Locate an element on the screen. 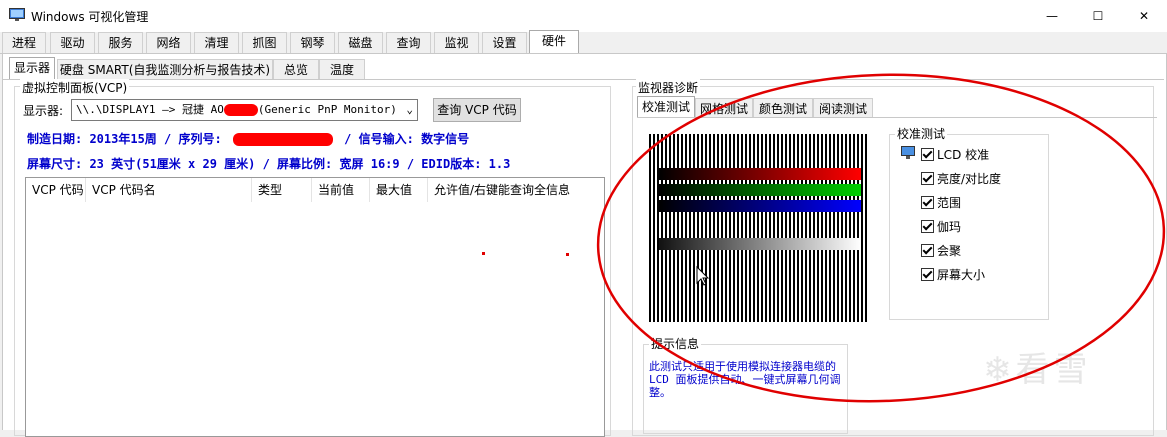 This screenshot has width=1167, height=437. tab-capture: 抓图 is located at coordinates (264, 42).